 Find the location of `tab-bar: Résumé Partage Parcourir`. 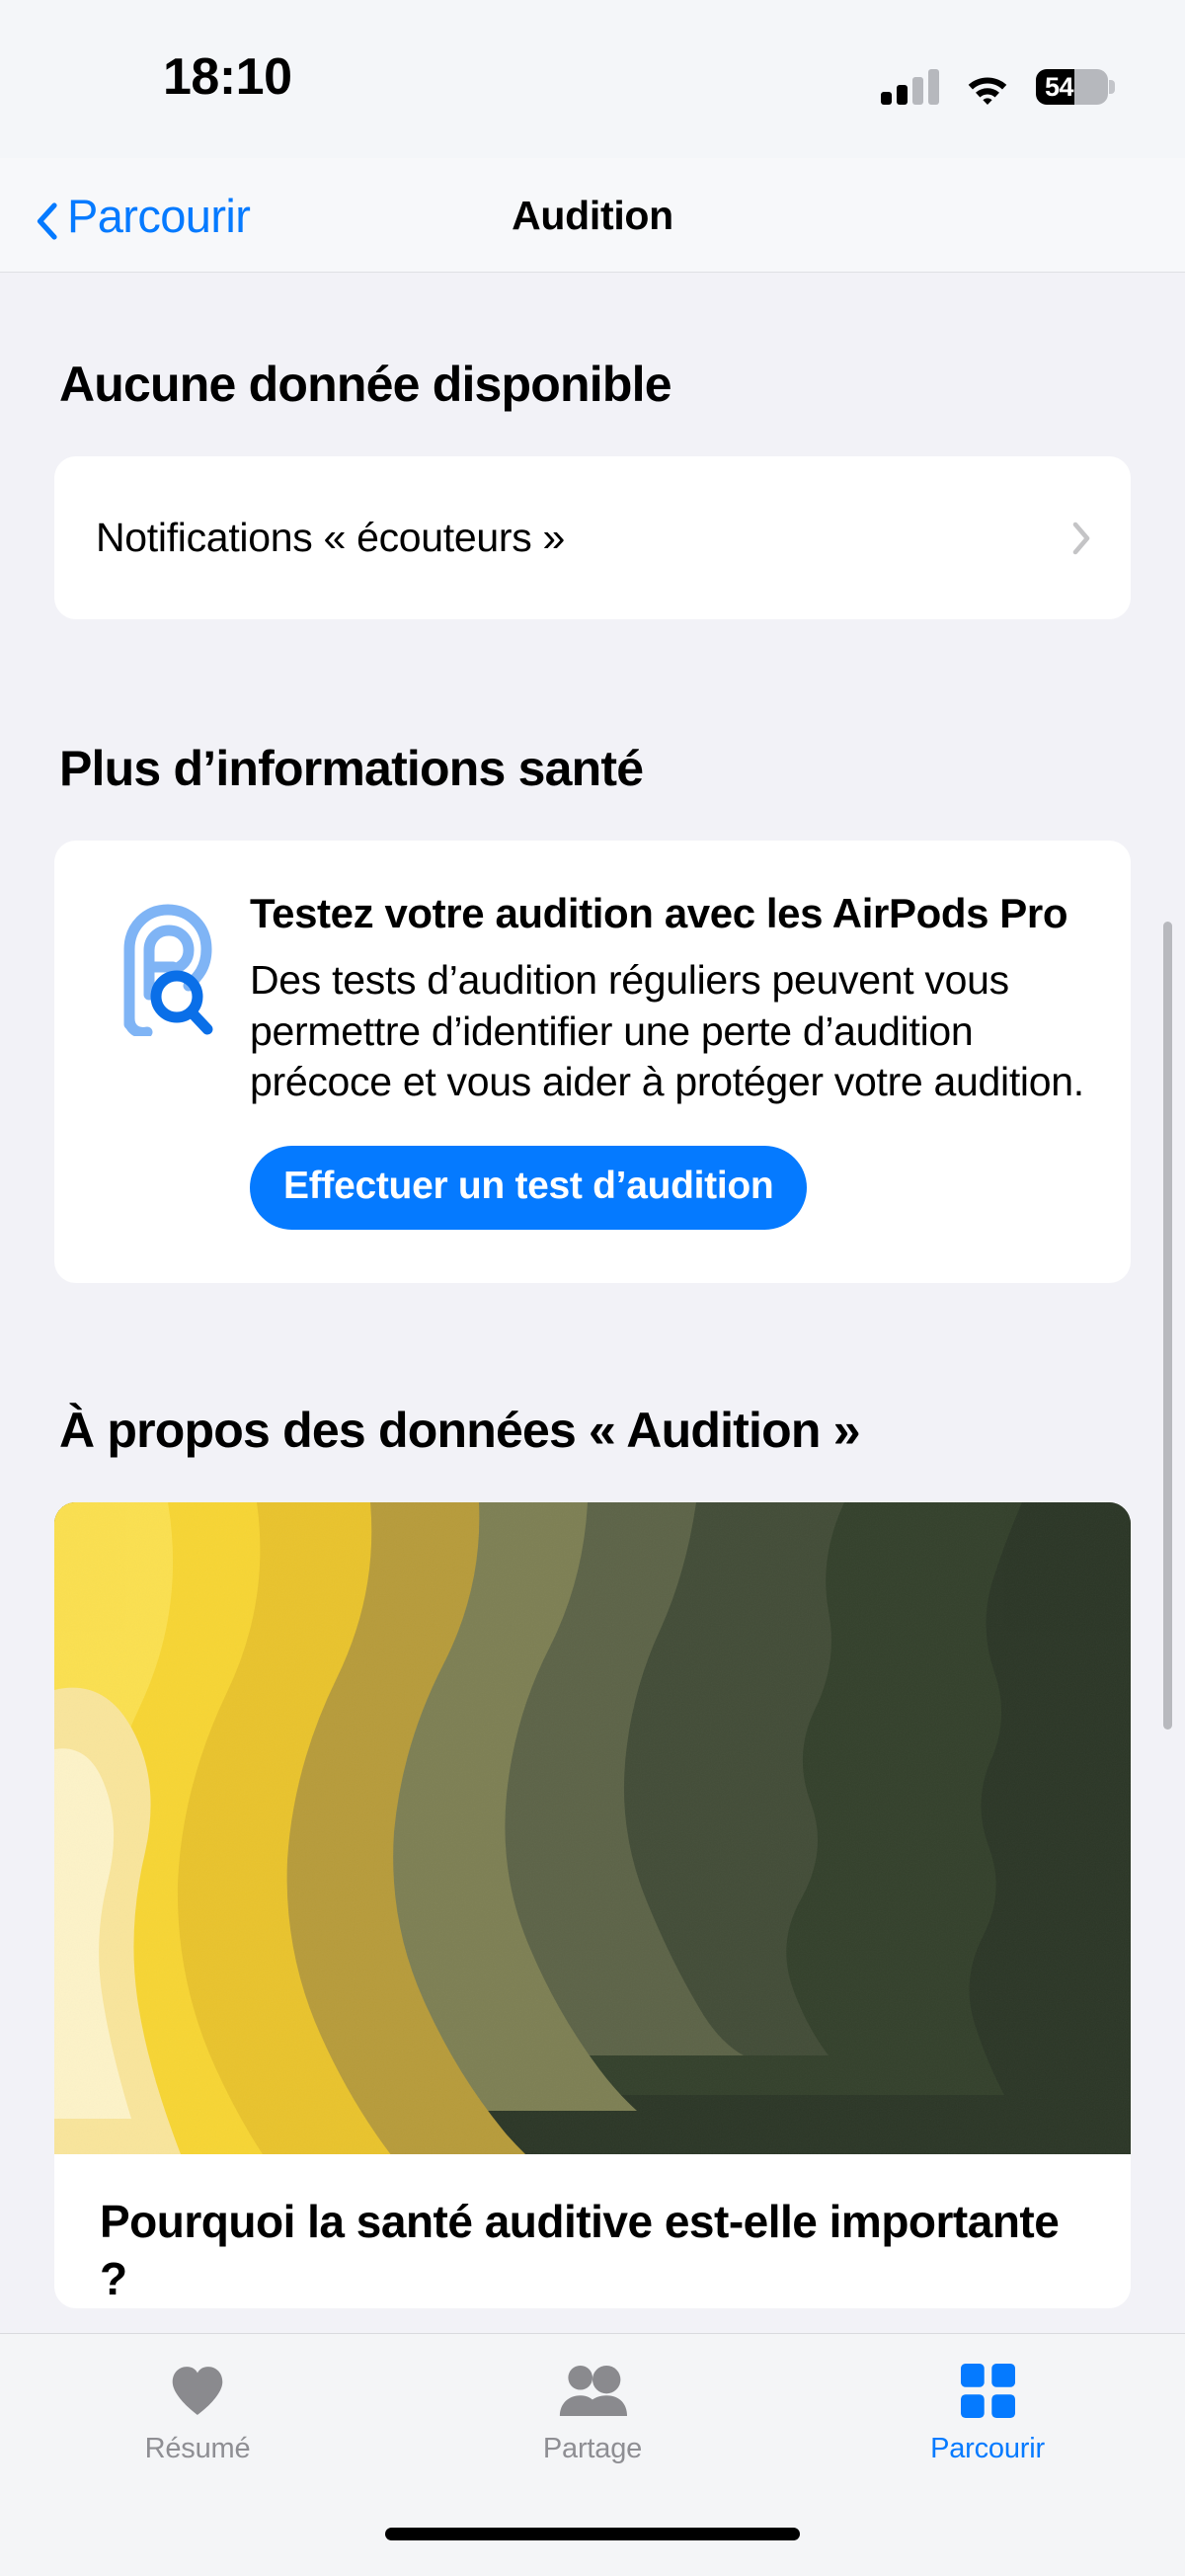

tab-bar: Résumé Partage Parcourir is located at coordinates (592, 2454).